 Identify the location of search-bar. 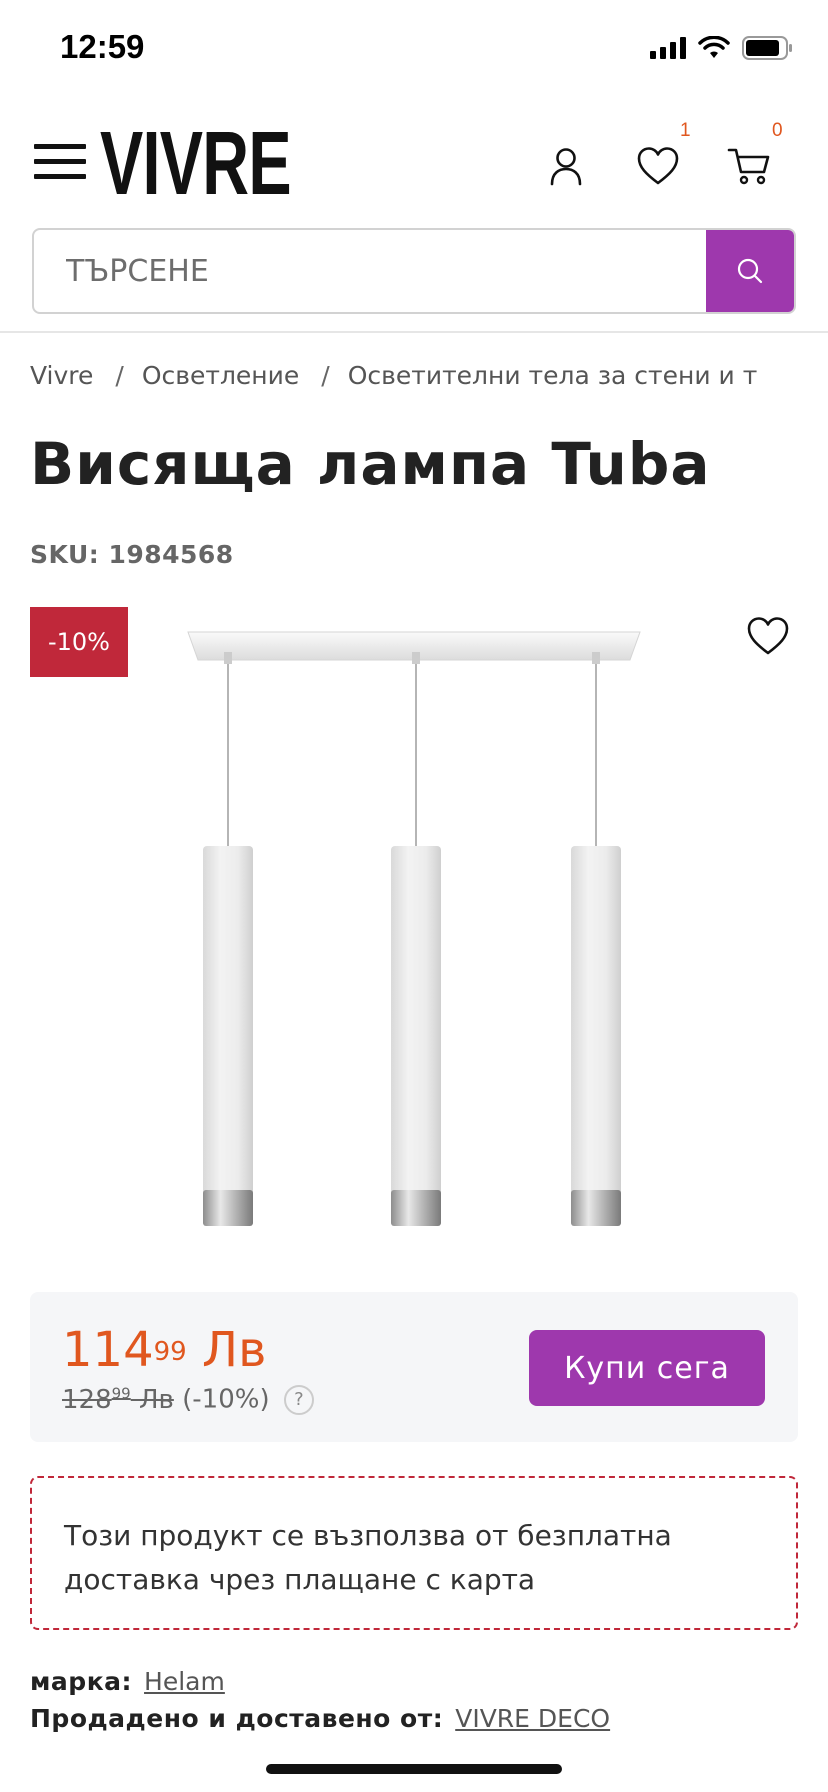
(414, 271).